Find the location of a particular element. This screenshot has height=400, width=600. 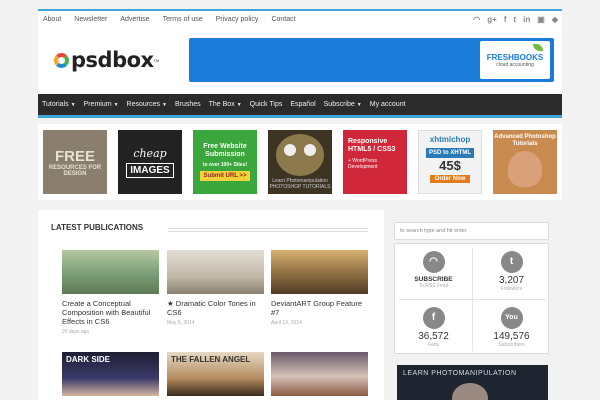

nav-item-label: Subscribe is located at coordinates (339, 104).